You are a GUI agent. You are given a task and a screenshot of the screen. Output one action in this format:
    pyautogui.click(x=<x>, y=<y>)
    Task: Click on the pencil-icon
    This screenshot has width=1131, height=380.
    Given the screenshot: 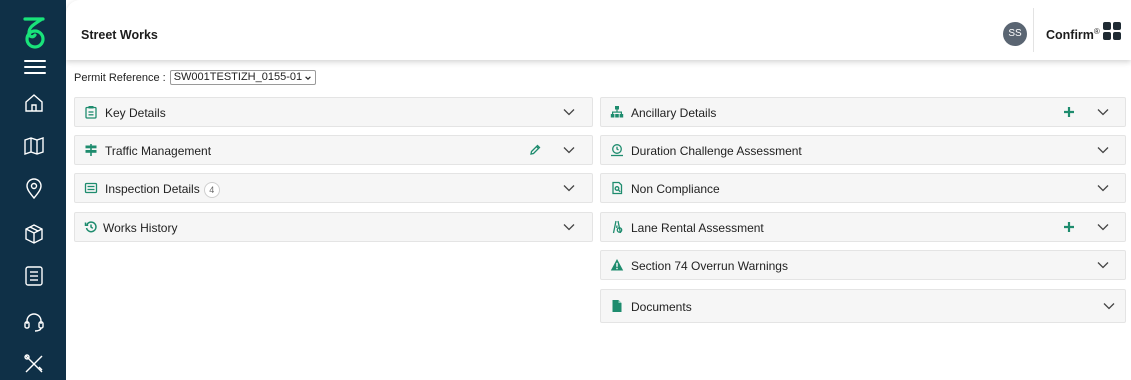 What is the action you would take?
    pyautogui.click(x=535, y=150)
    